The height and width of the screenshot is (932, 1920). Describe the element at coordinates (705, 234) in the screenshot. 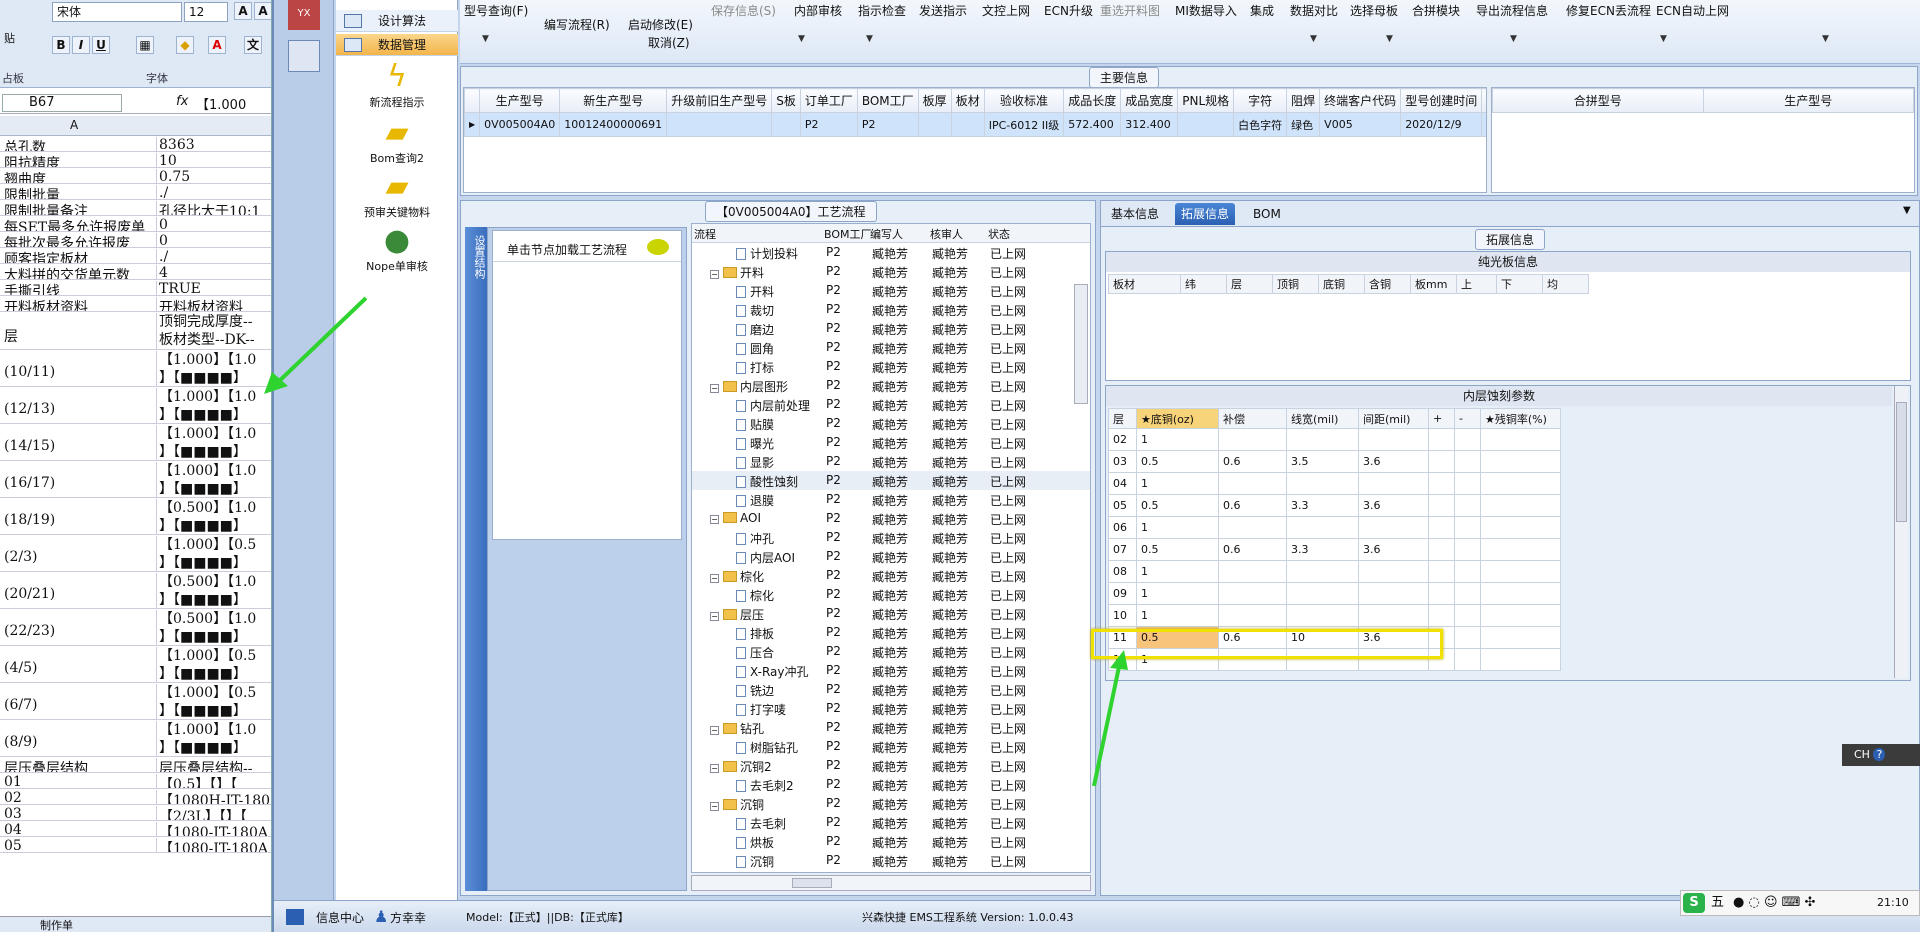

I see `flow-col-header: 流程` at that location.